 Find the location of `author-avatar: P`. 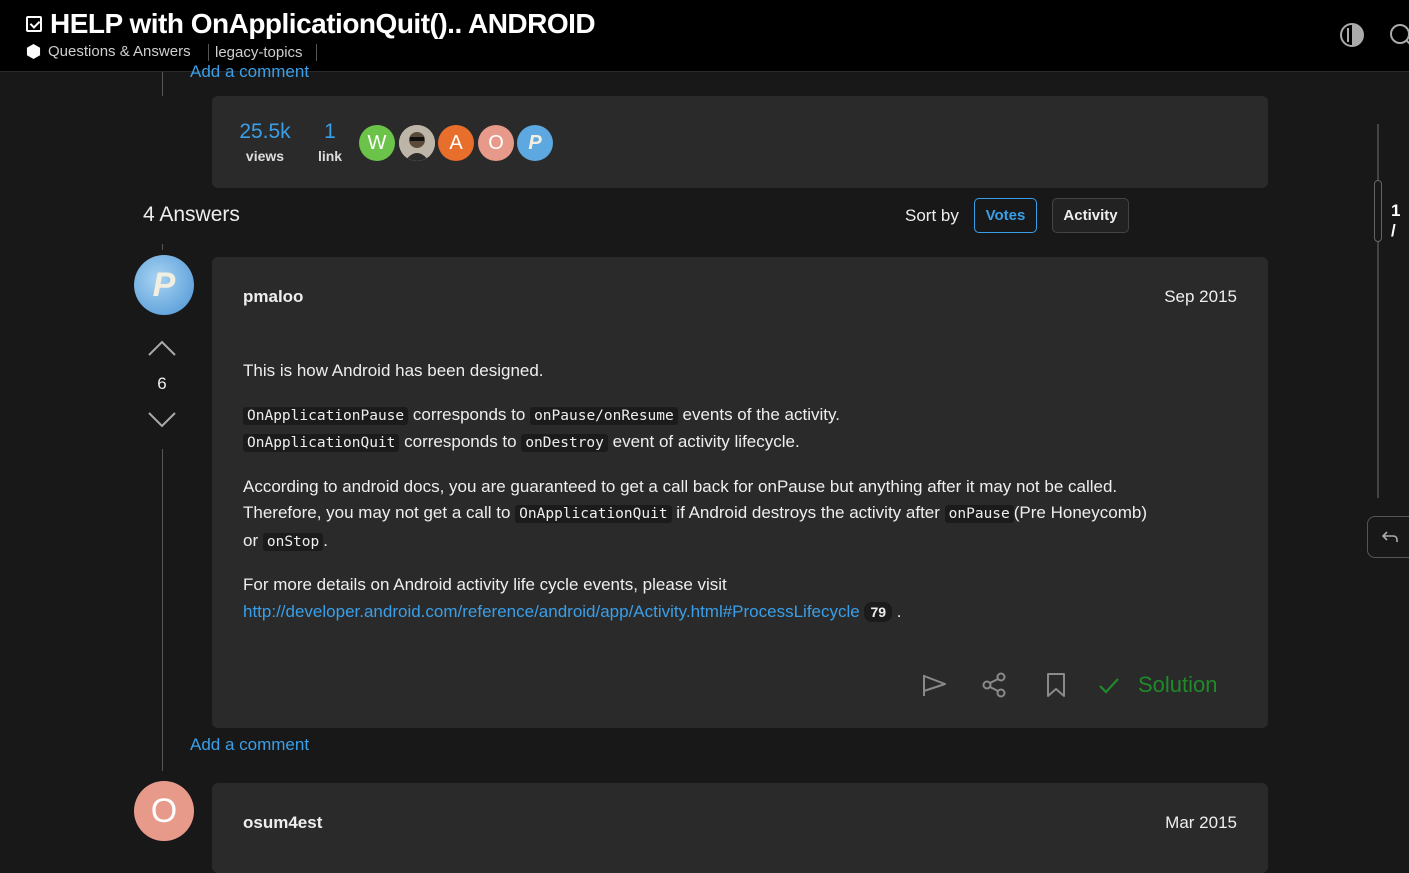

author-avatar: P is located at coordinates (164, 285).